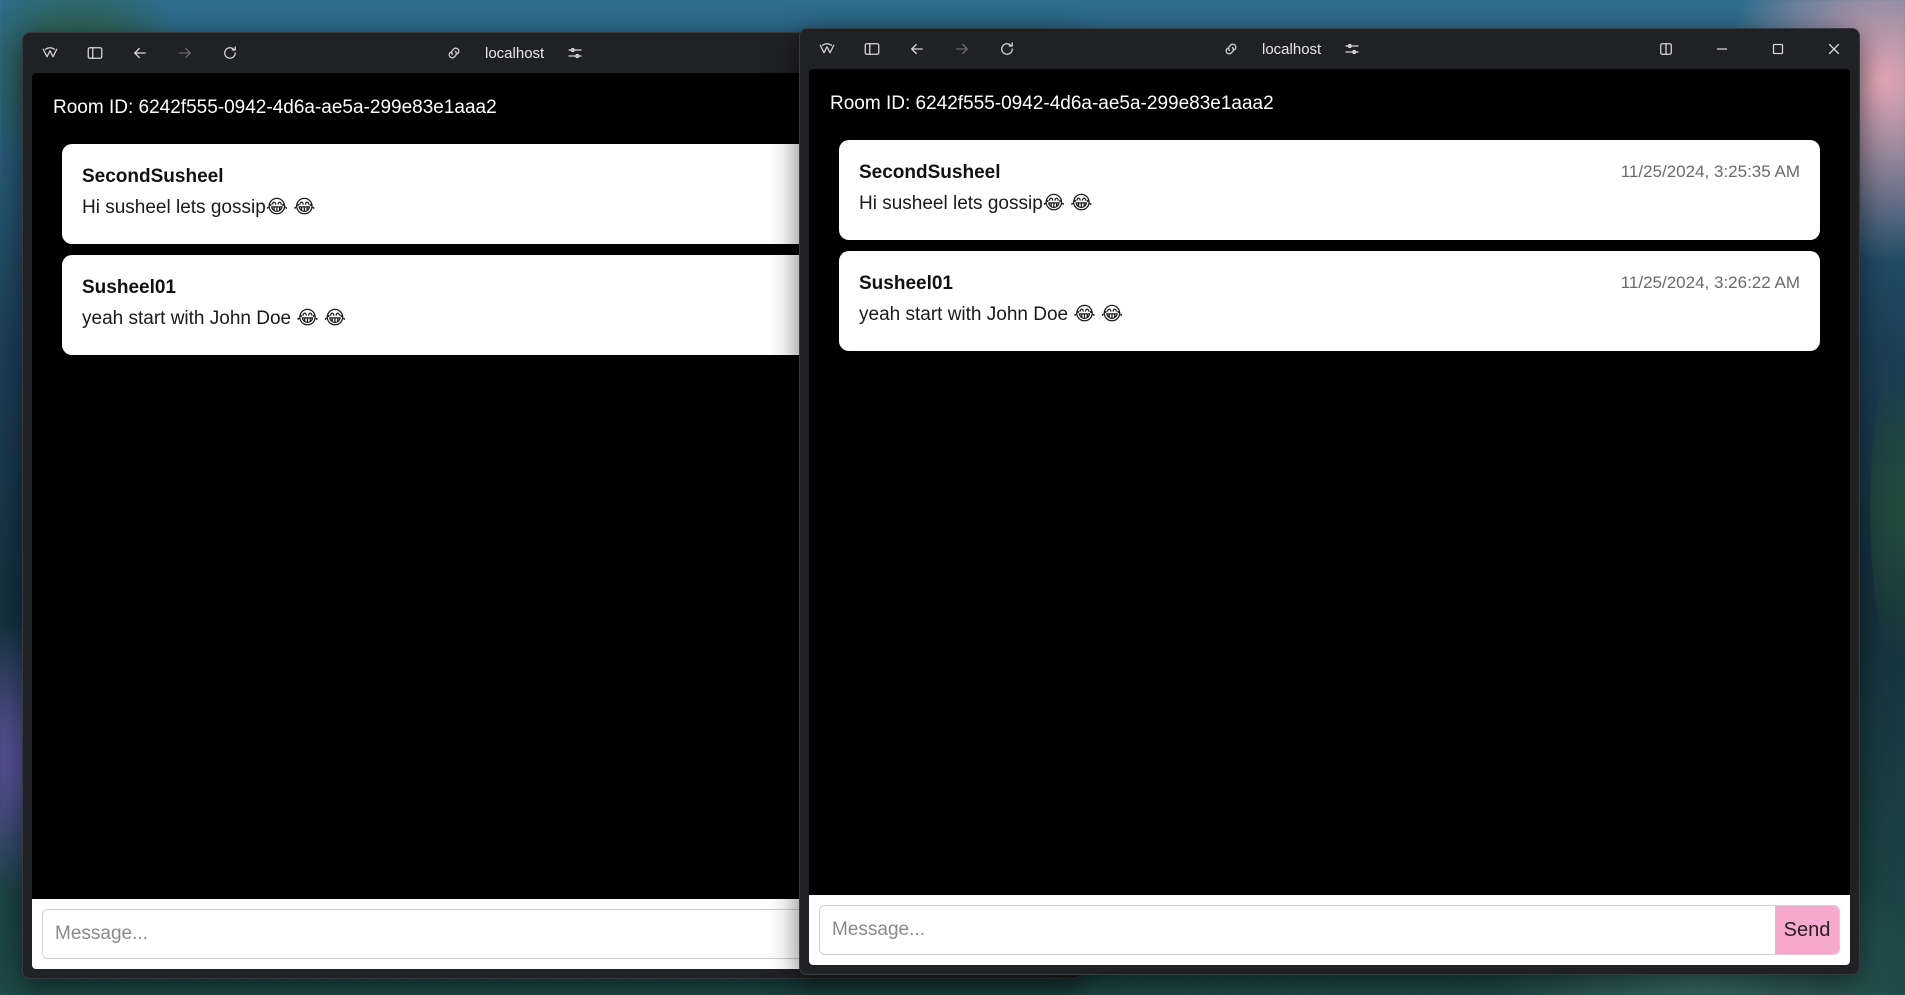  I want to click on message-composer: Send, so click(1329, 930).